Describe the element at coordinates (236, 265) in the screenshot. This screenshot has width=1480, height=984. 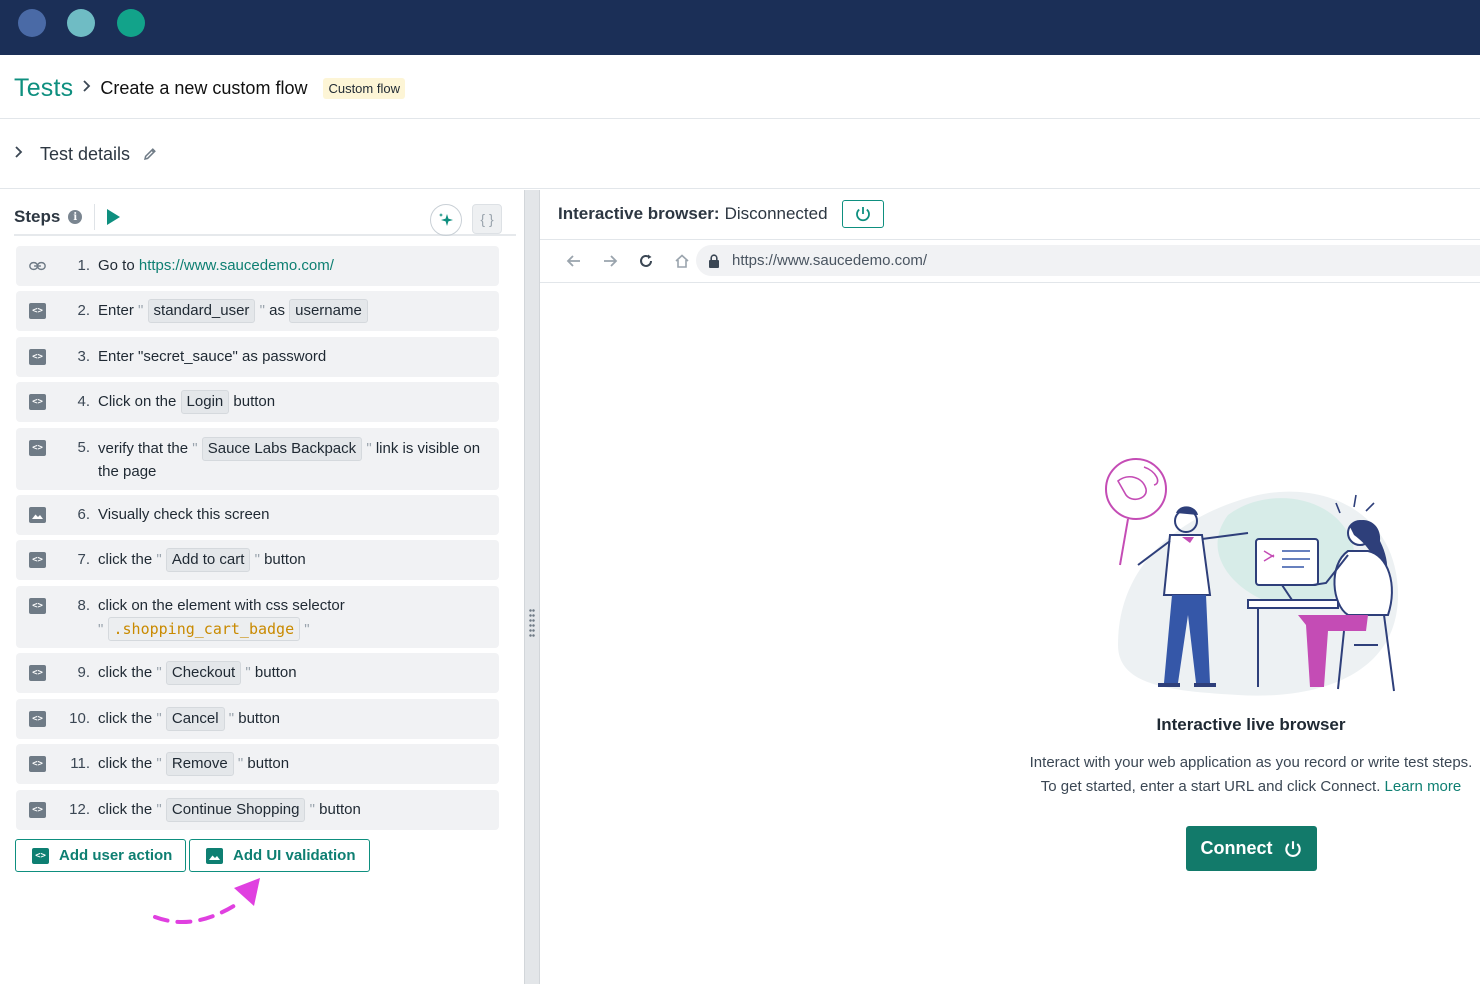
I see `step-url-link: https://www.saucedemo.com/` at that location.